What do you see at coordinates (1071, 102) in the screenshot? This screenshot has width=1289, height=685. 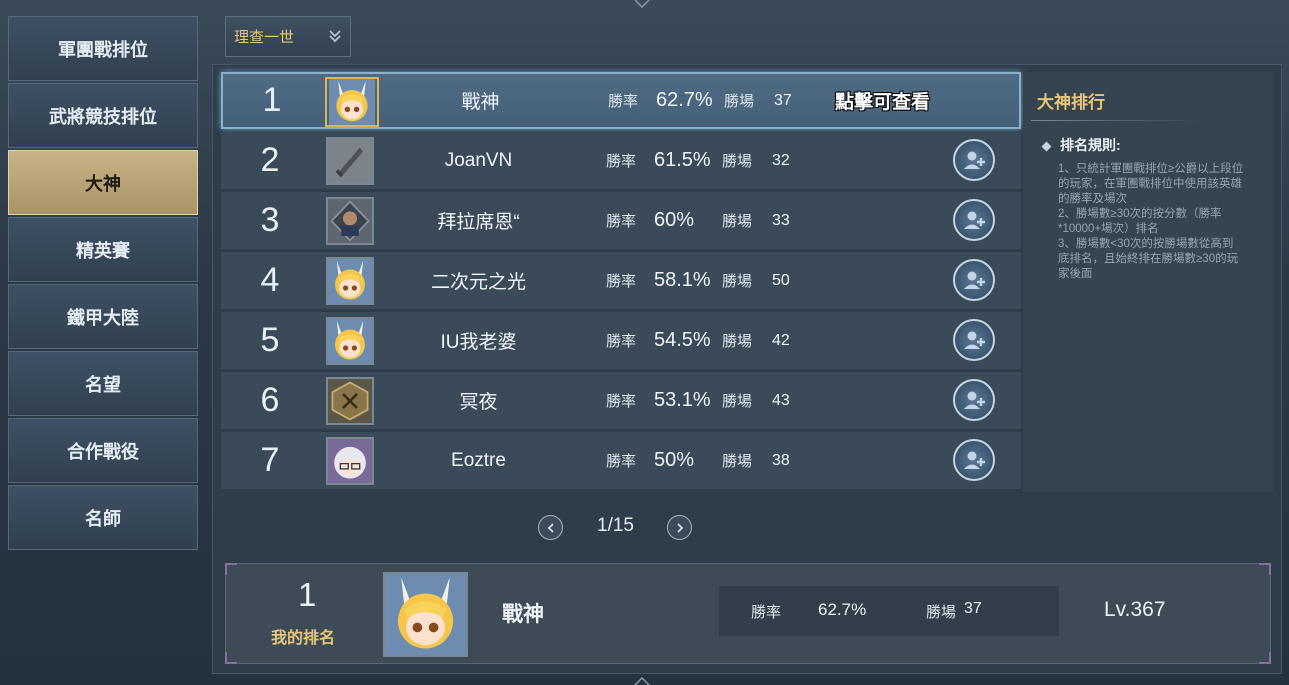 I see `info-title: 大神排行` at bounding box center [1071, 102].